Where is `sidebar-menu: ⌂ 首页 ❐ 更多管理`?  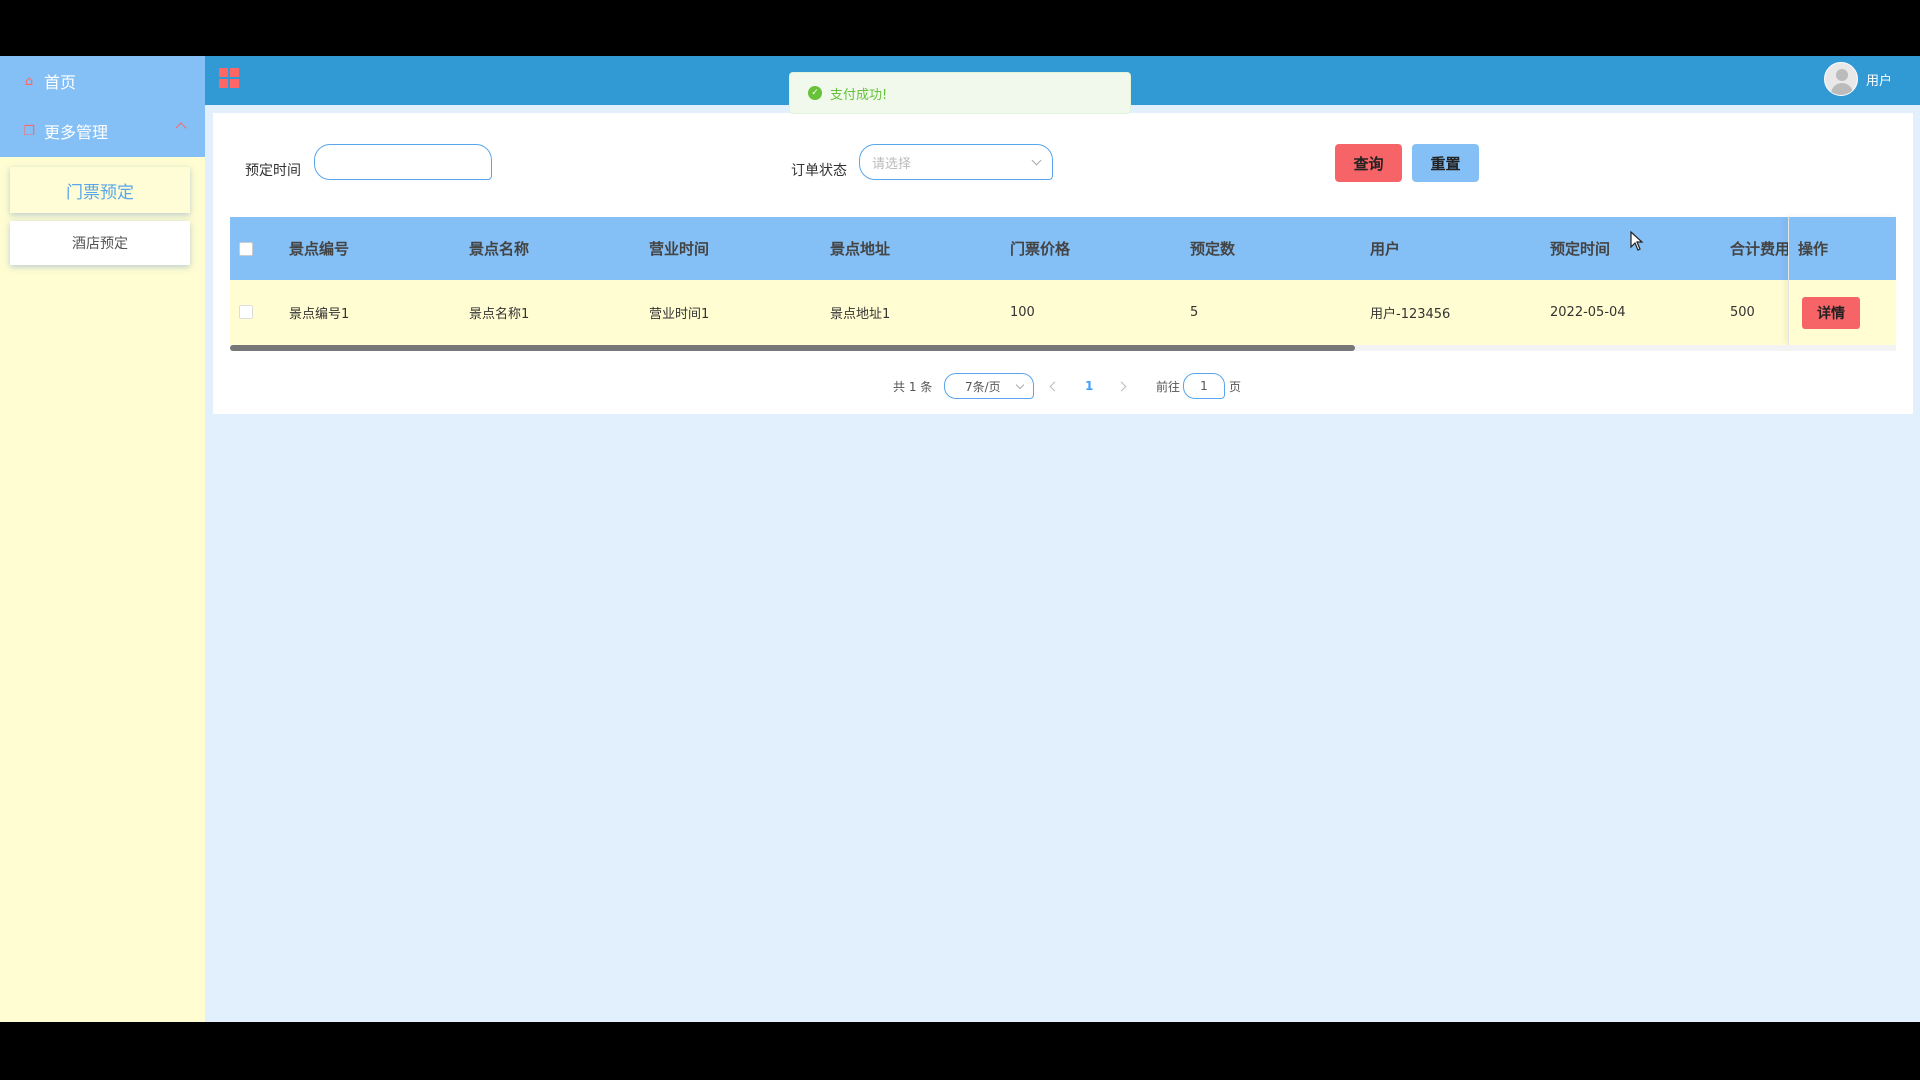 sidebar-menu: ⌂ 首页 ❐ 更多管理 is located at coordinates (102, 106).